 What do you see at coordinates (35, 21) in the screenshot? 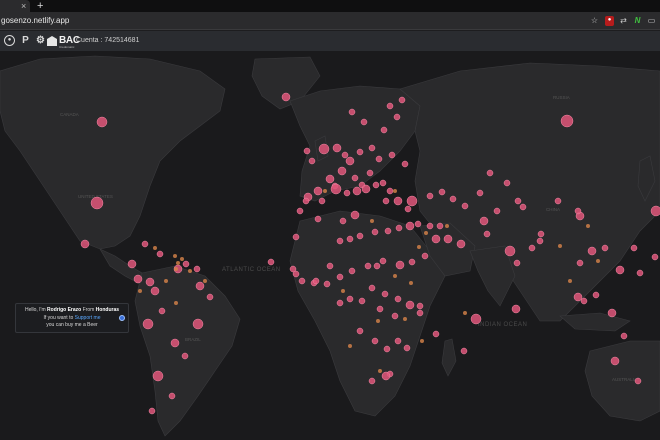
I see `url-field: gosenzo.netlify.app` at bounding box center [35, 21].